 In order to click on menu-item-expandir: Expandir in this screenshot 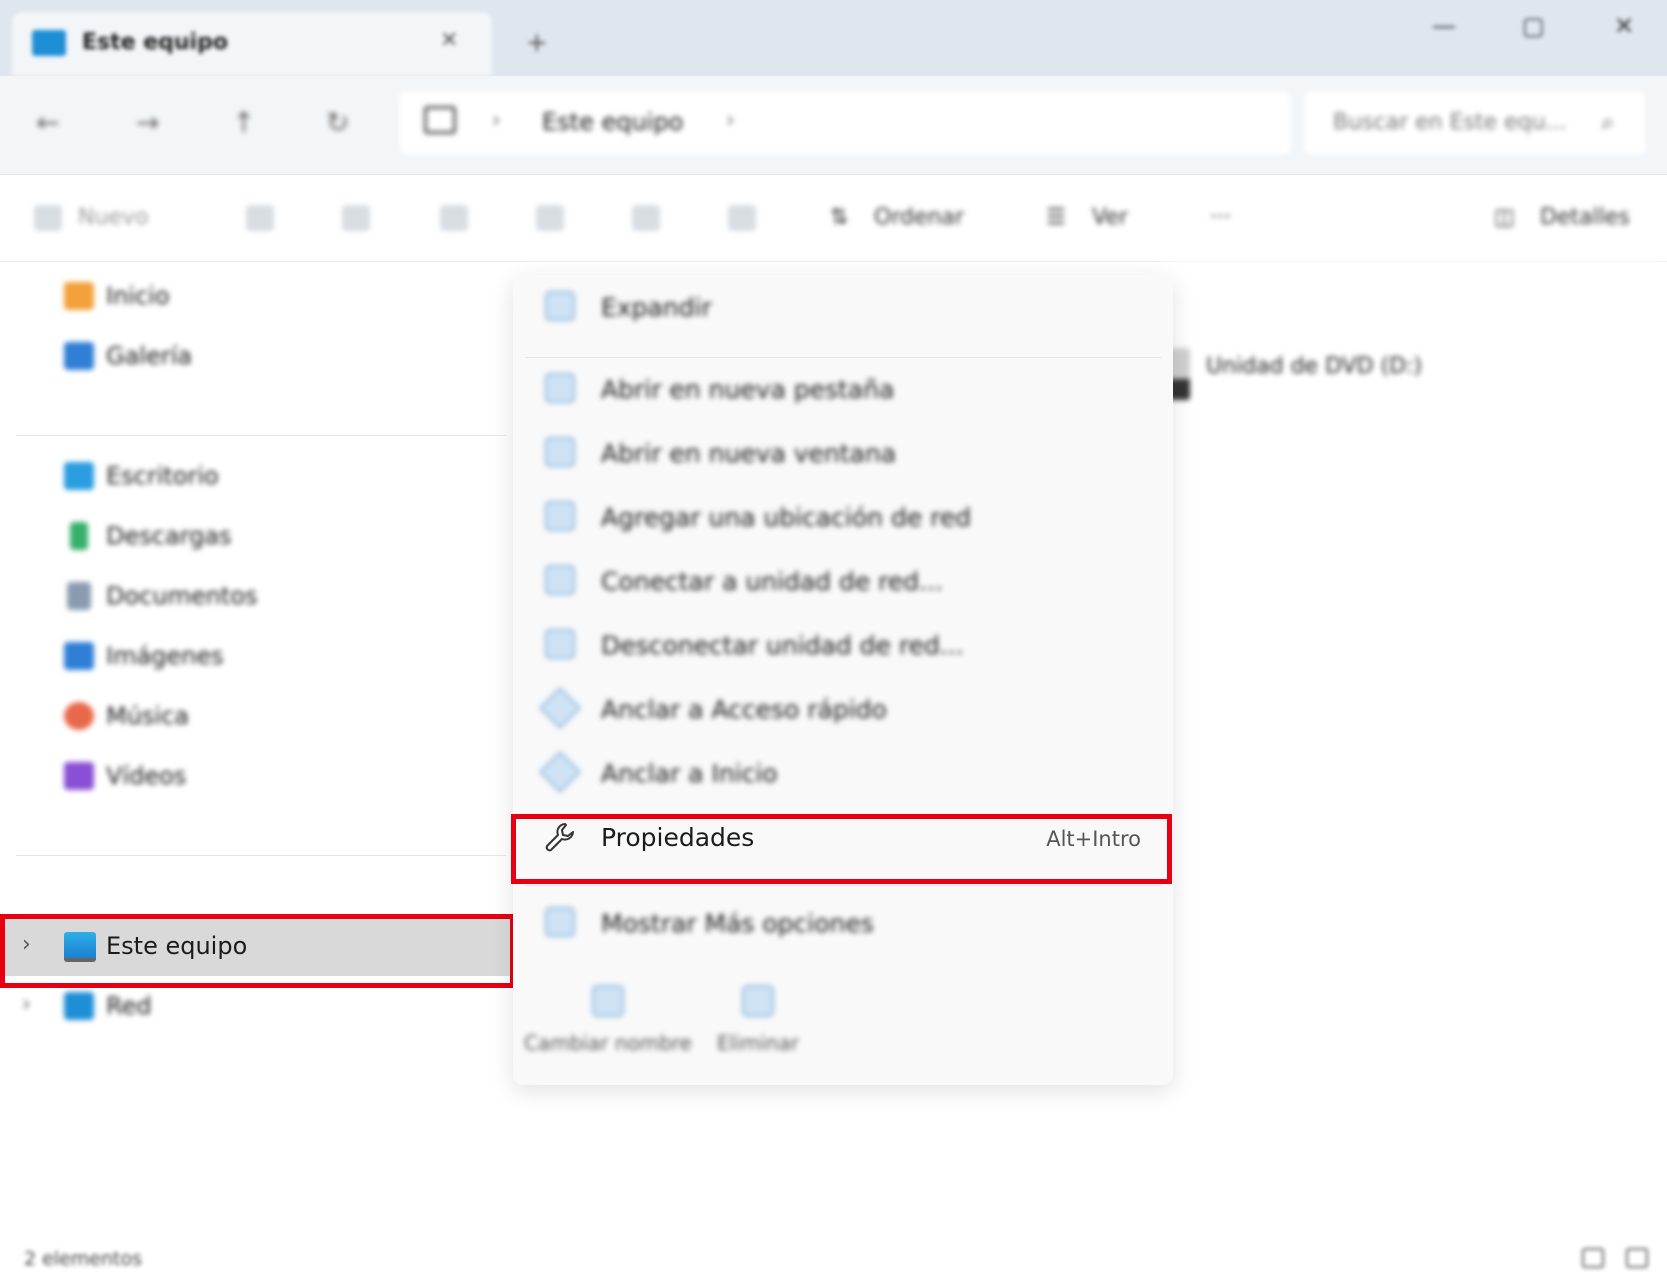, I will do `click(843, 307)`.